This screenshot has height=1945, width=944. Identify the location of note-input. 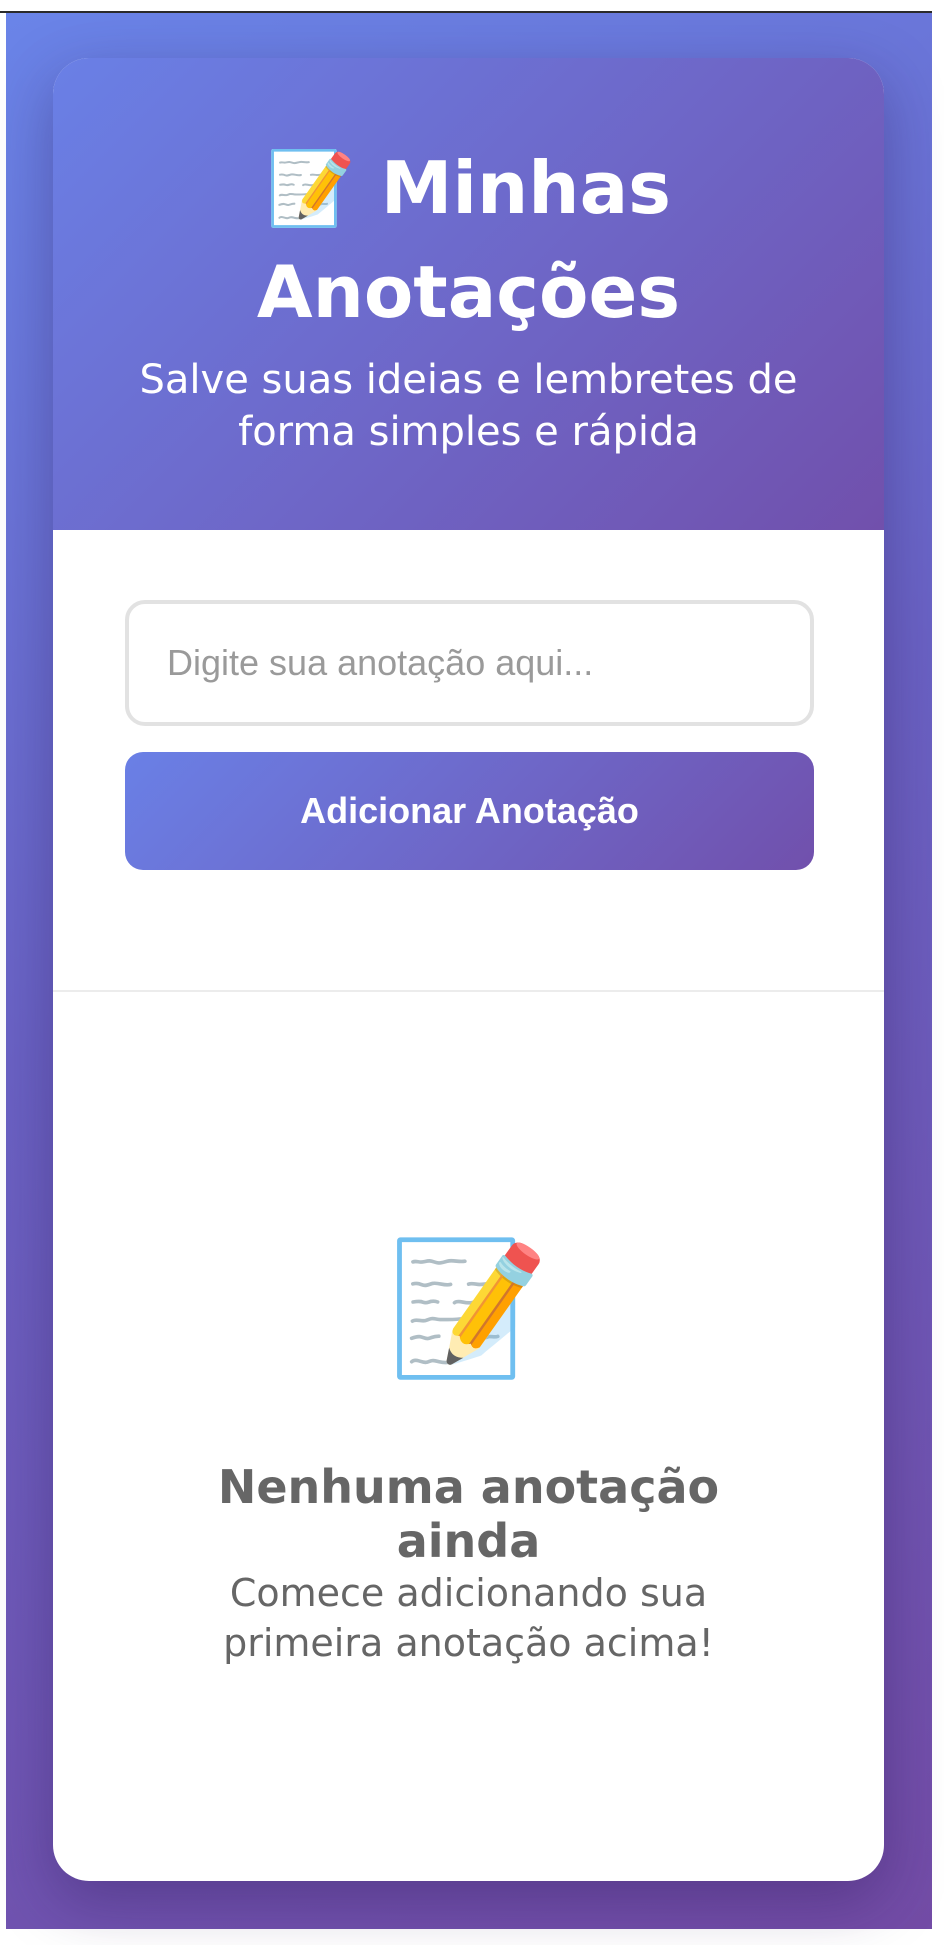
(469, 663).